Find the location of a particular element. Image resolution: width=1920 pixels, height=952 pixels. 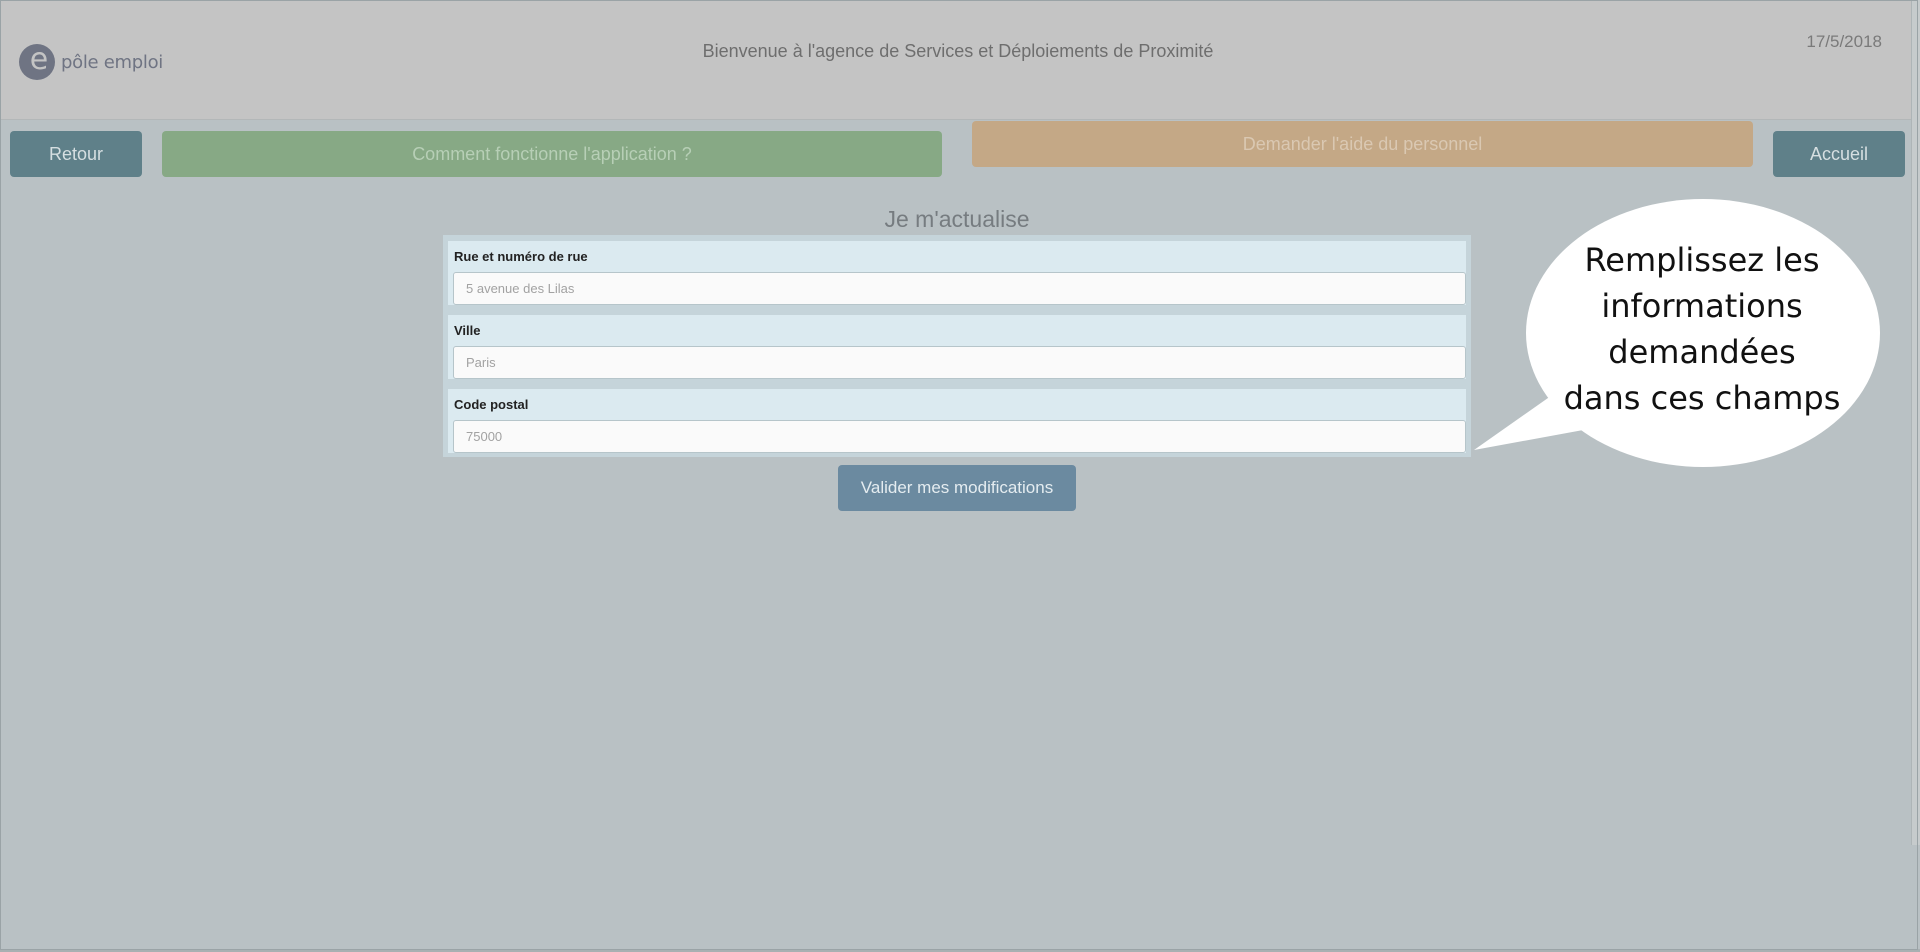

city-input: Paris is located at coordinates (959, 362).